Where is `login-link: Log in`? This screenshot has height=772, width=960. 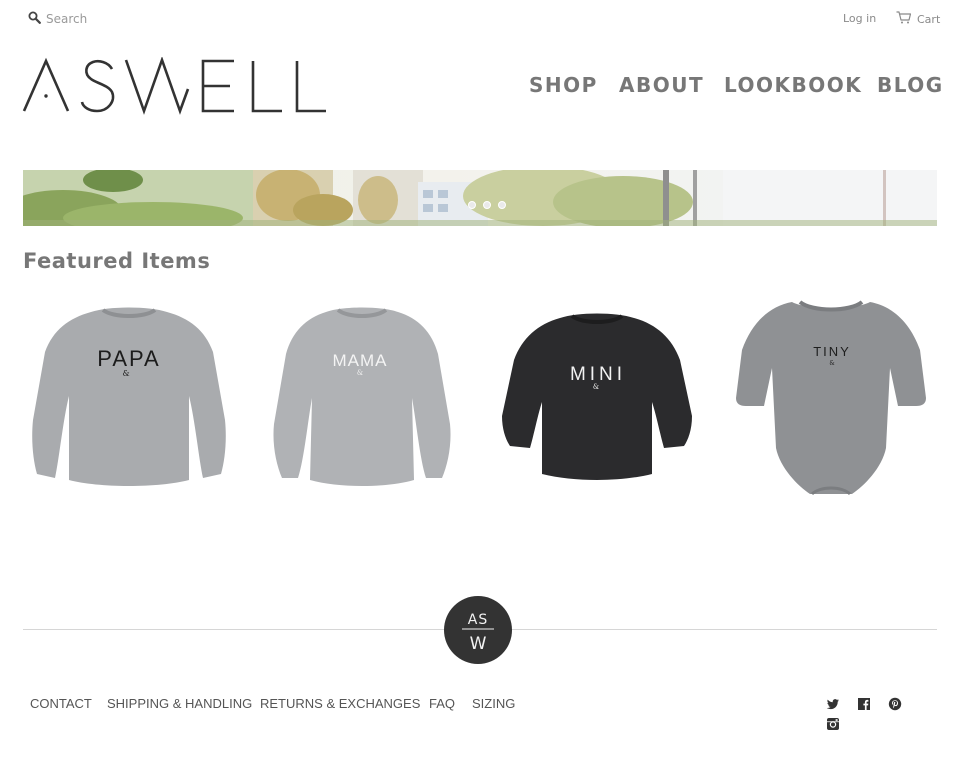 login-link: Log in is located at coordinates (859, 18).